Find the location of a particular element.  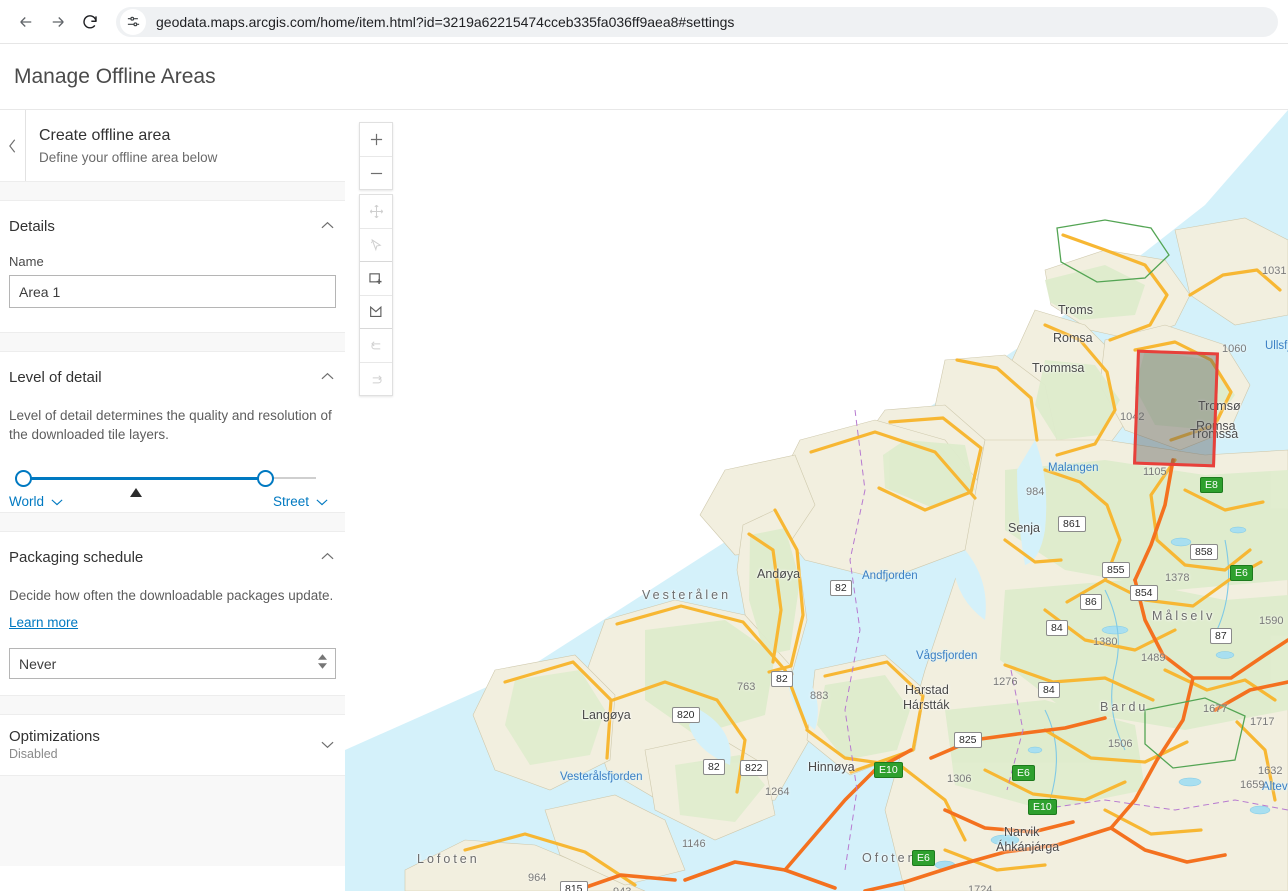

reload-icon is located at coordinates (90, 21).